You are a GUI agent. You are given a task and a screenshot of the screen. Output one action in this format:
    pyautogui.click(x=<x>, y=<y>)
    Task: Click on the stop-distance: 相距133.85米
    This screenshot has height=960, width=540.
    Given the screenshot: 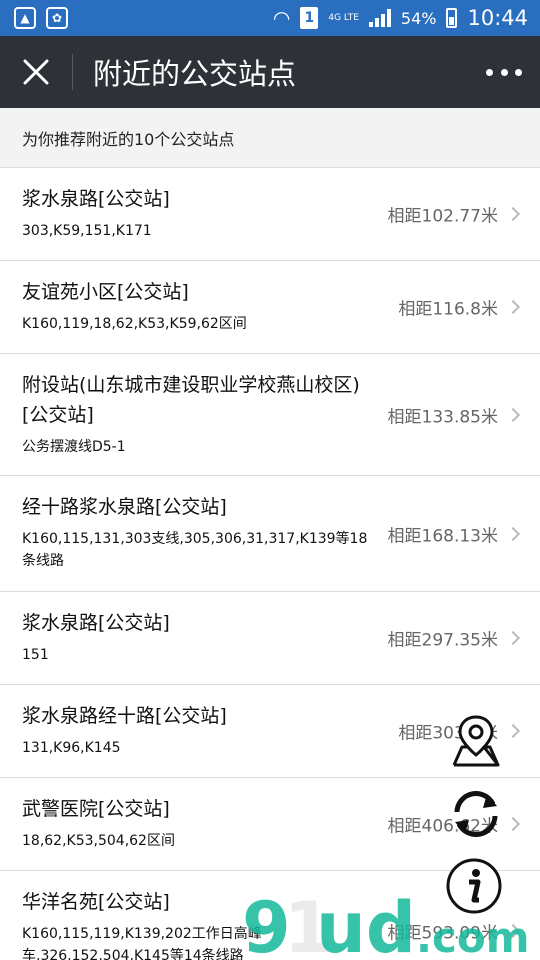 What is the action you would take?
    pyautogui.click(x=442, y=417)
    